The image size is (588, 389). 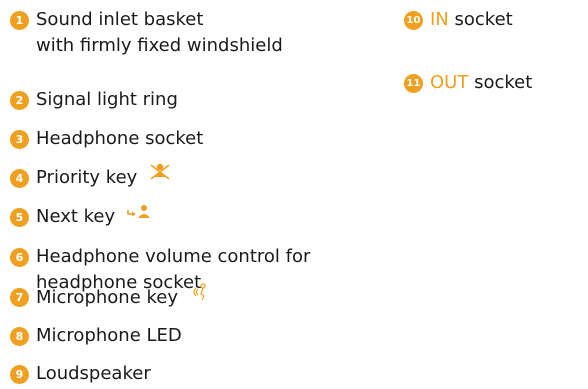 I want to click on number-badge: 11, so click(x=413, y=83).